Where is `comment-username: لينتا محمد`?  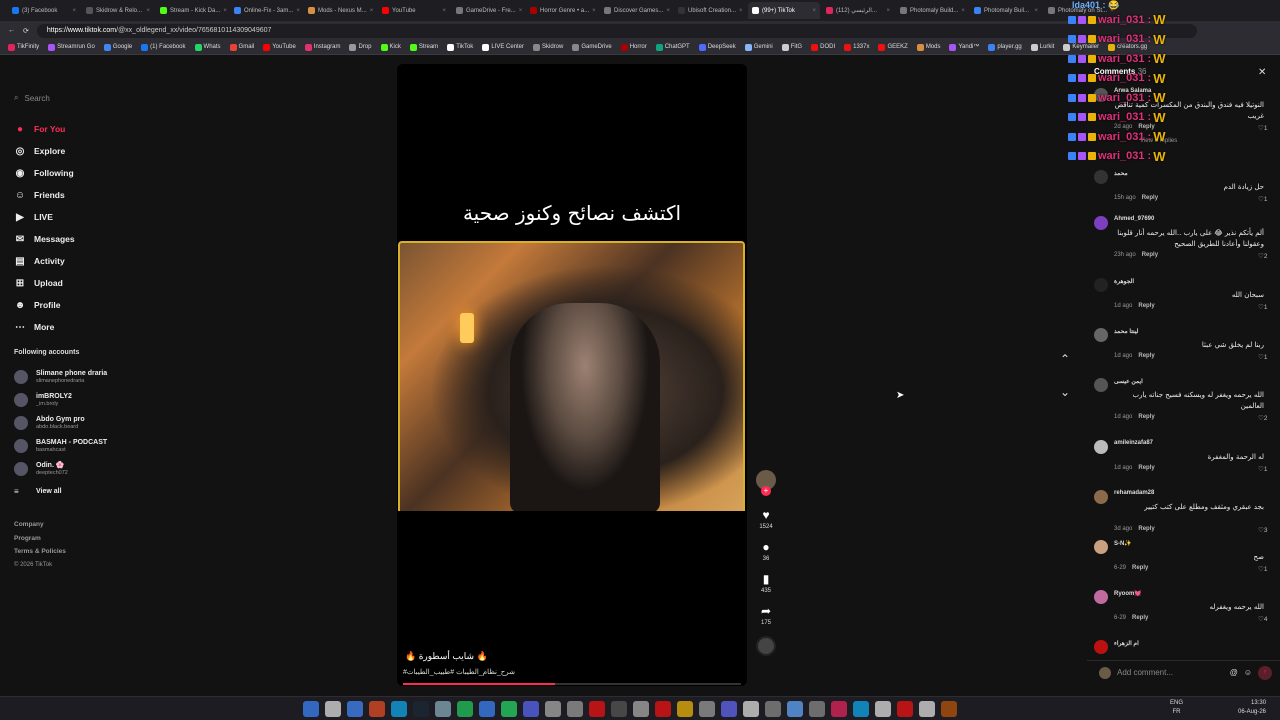 comment-username: لينتا محمد is located at coordinates (1126, 331).